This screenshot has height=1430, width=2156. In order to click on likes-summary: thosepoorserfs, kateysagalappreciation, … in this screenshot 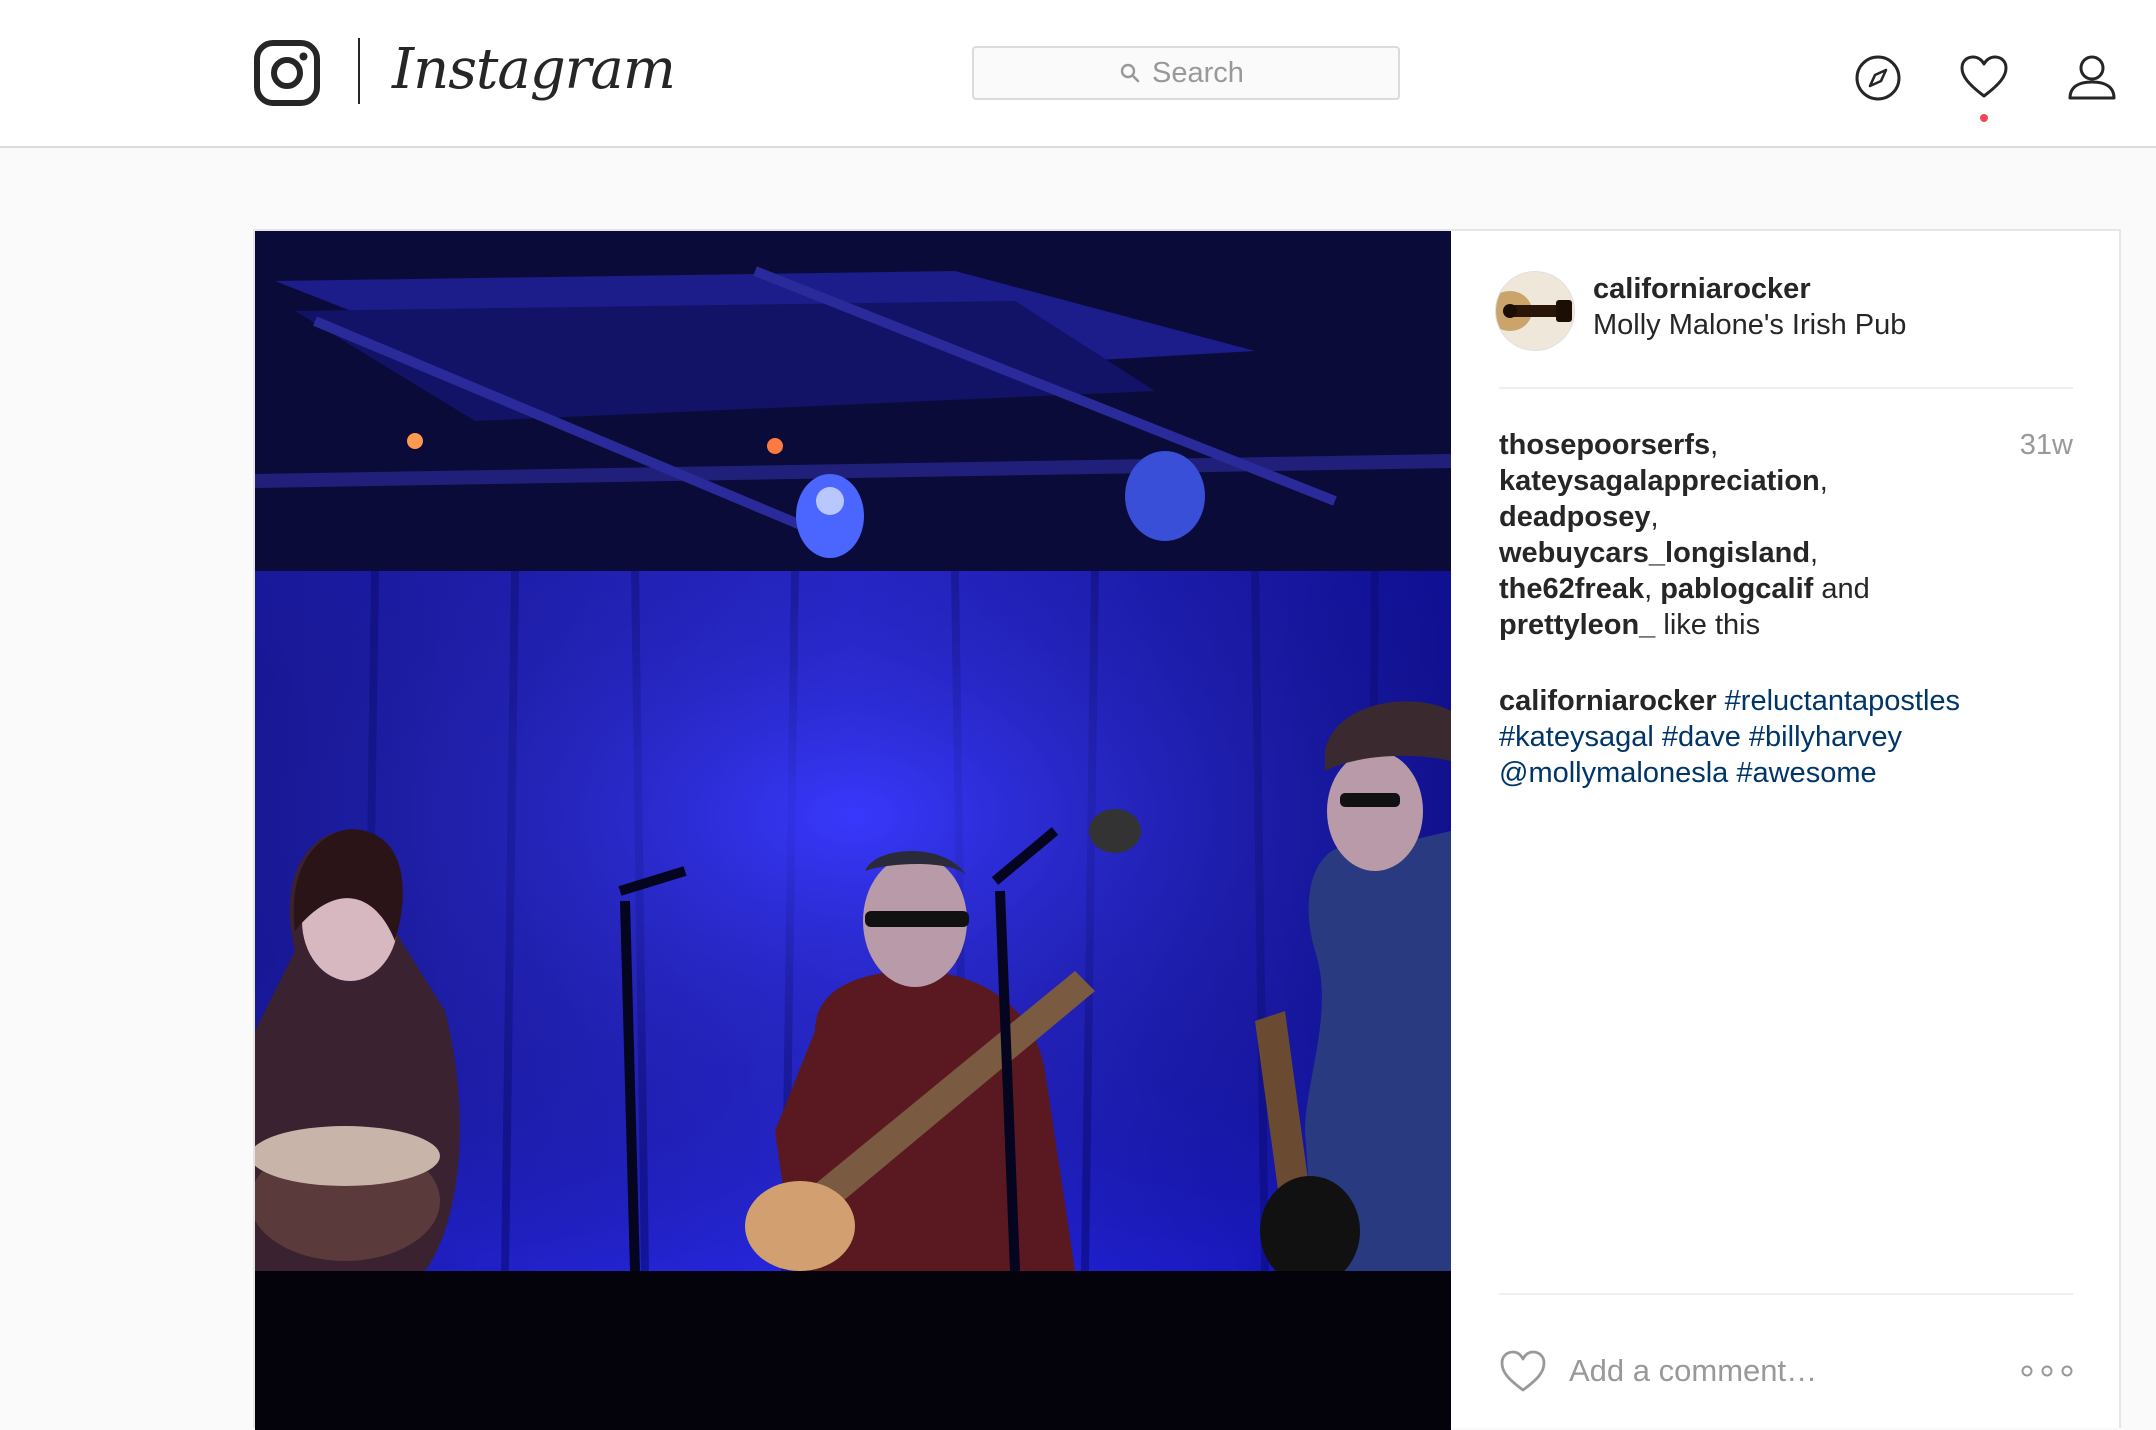, I will do `click(1684, 535)`.